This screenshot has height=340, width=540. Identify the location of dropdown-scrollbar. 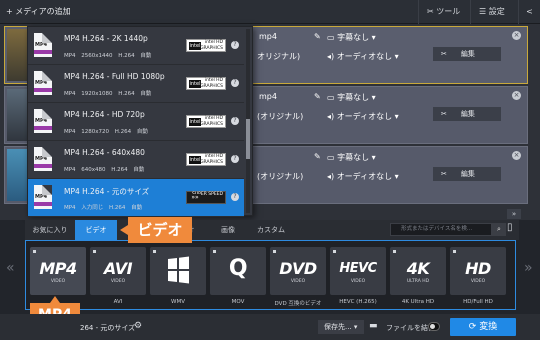
(248, 121).